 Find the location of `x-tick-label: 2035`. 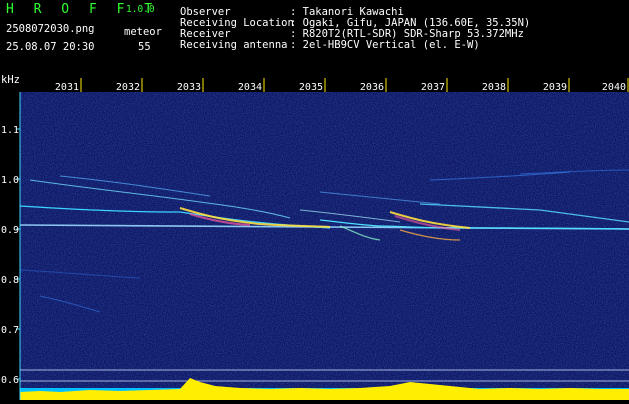

x-tick-label: 2035 is located at coordinates (311, 87).